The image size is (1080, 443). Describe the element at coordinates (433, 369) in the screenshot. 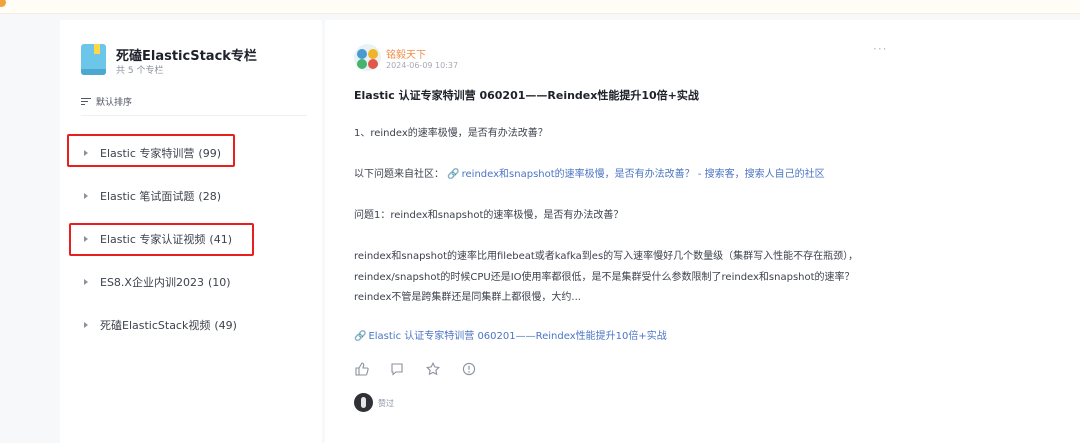

I see `star-icon` at that location.